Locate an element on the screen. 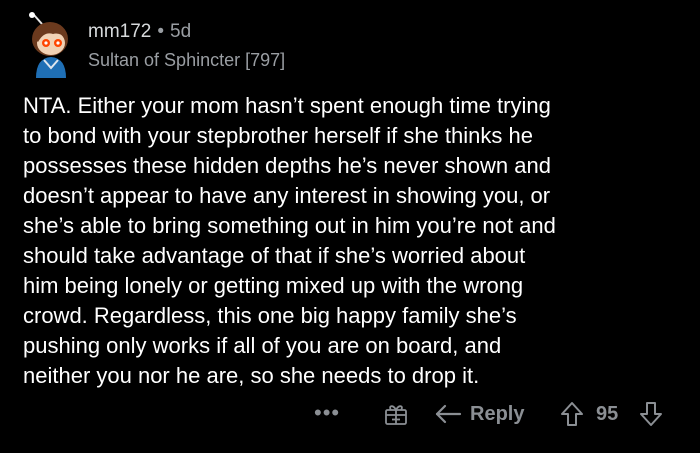 The image size is (700, 453). user-flair: Sultan of Sphincter [797] is located at coordinates (187, 60).